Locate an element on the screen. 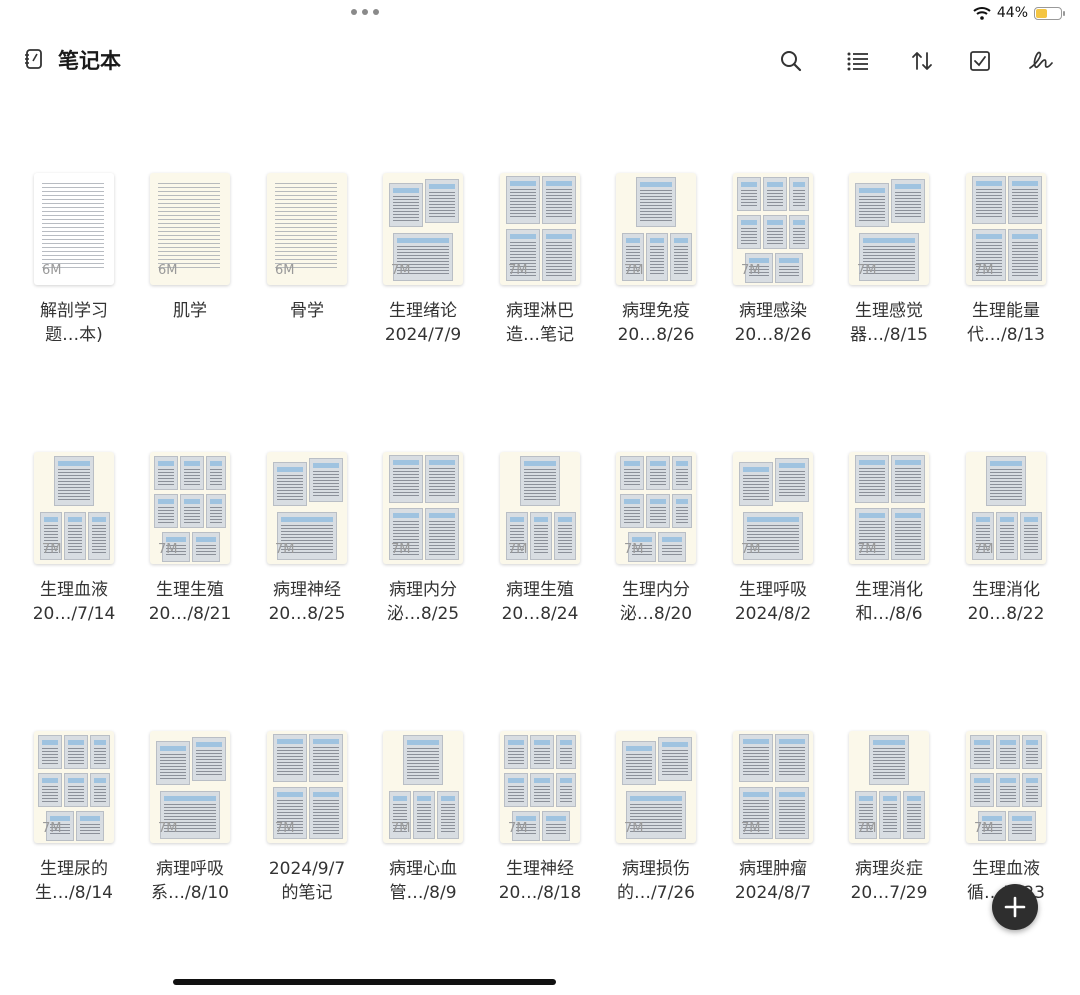 The width and height of the screenshot is (1080, 995). select-button is located at coordinates (980, 61).